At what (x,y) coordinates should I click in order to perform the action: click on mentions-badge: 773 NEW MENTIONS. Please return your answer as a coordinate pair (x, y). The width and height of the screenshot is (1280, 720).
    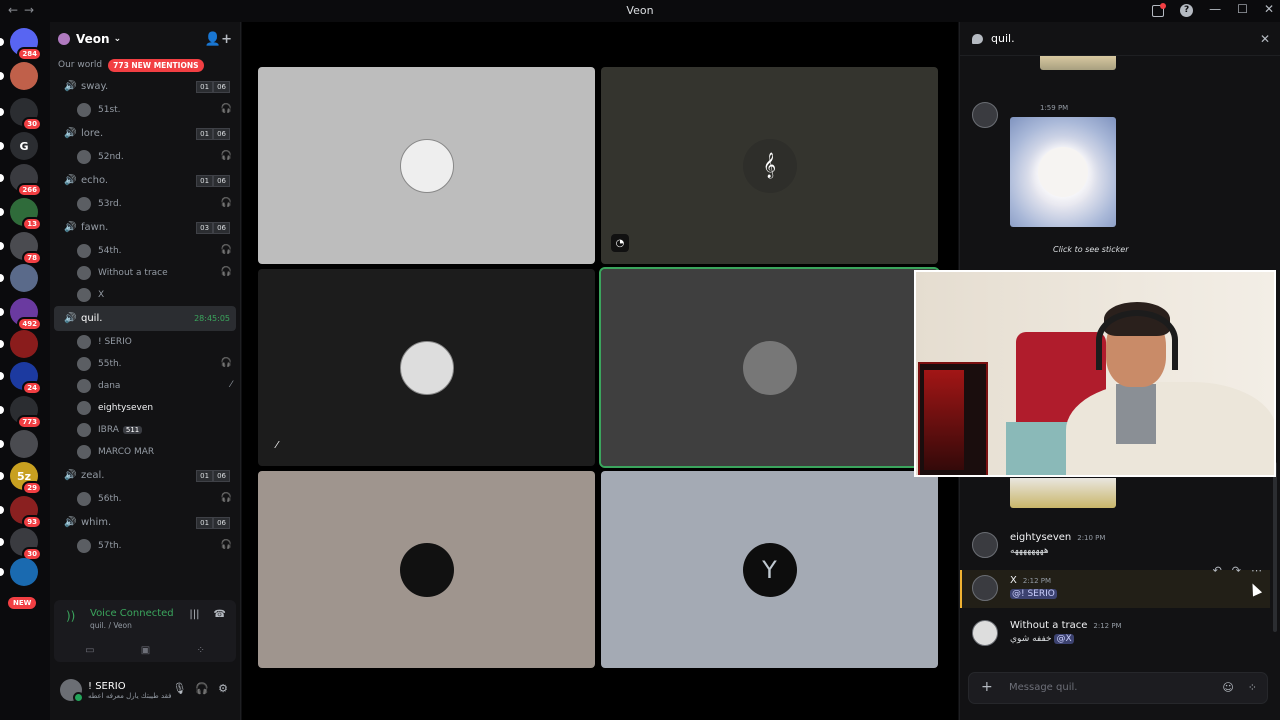
    Looking at the image, I should click on (156, 65).